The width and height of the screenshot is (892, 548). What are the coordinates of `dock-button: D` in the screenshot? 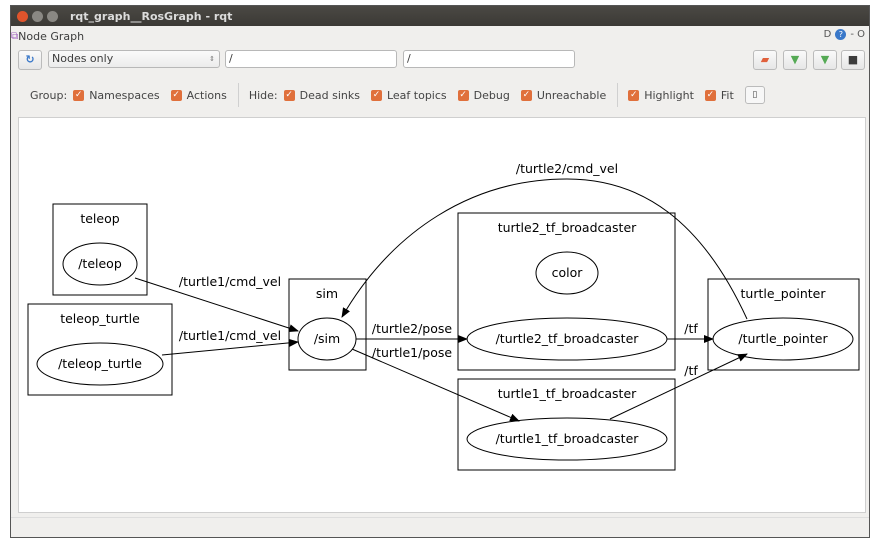 It's located at (828, 34).